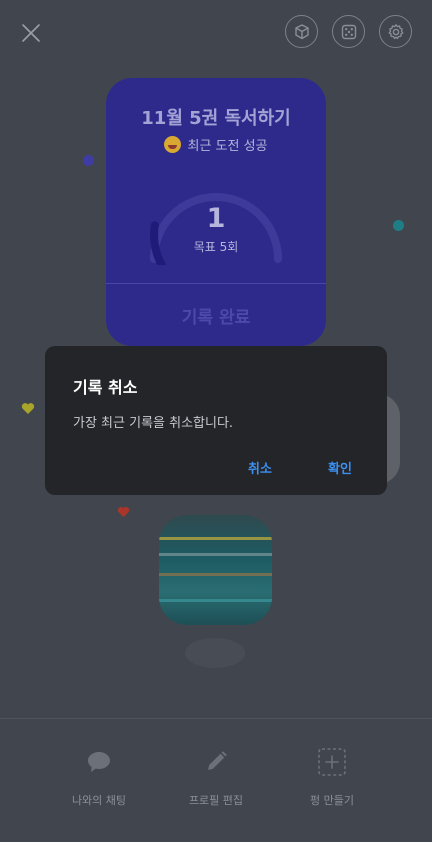 Image resolution: width=432 pixels, height=842 pixels. I want to click on nav-my-chat: 나와의 채팅, so click(99, 777).